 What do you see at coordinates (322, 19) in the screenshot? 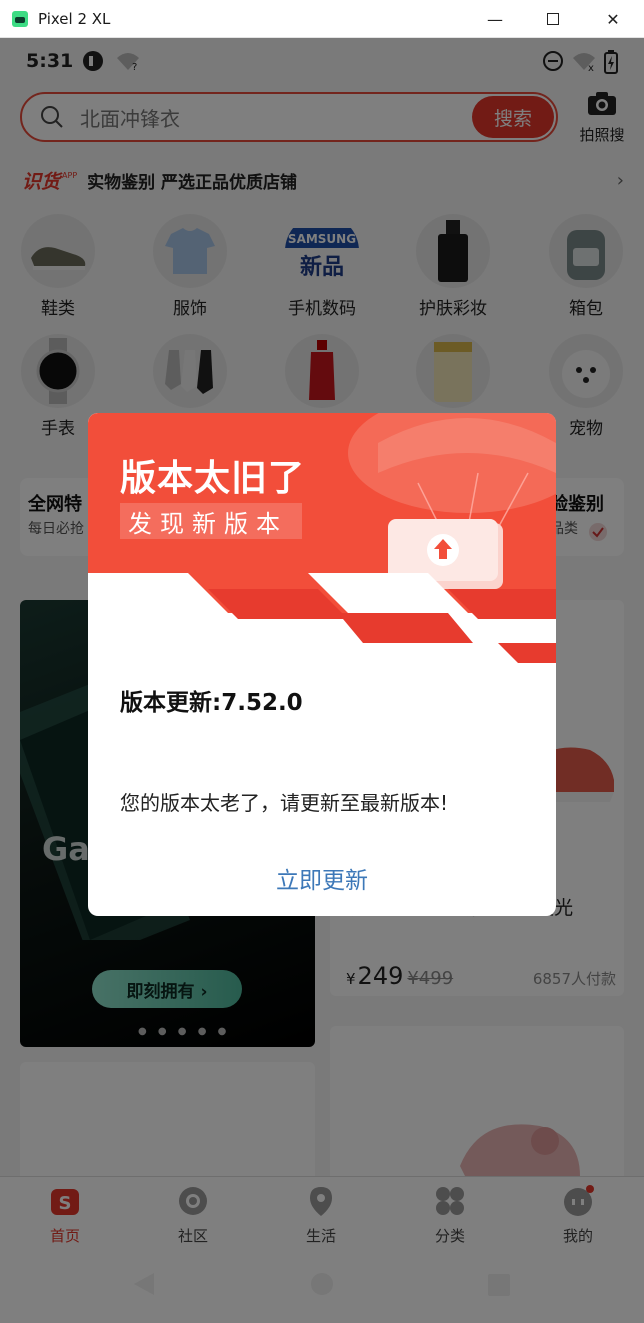
I see `window-titlebar: Pixel 2 XL — ✕` at bounding box center [322, 19].